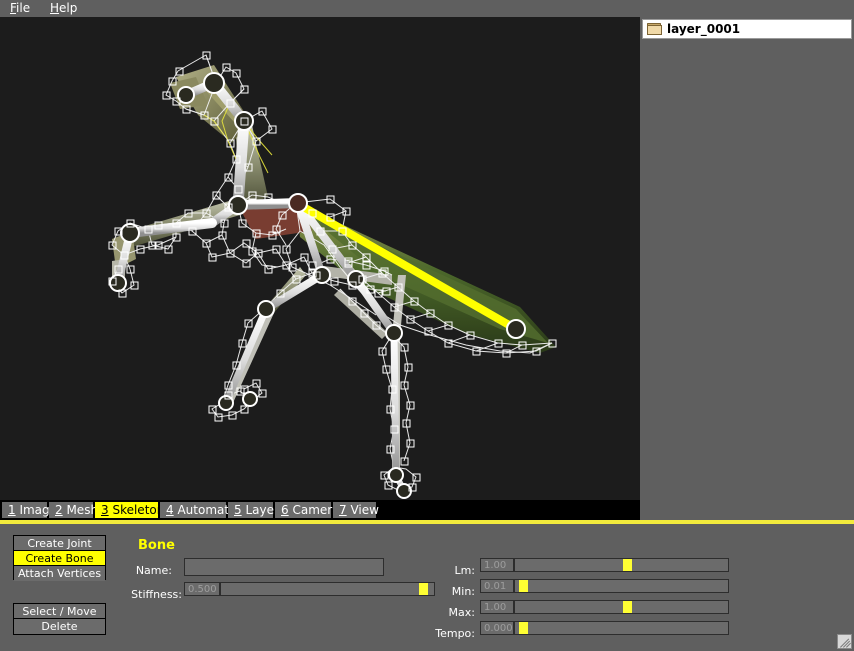 Image resolution: width=854 pixels, height=651 pixels. I want to click on stiffness-value: 0.500, so click(202, 589).